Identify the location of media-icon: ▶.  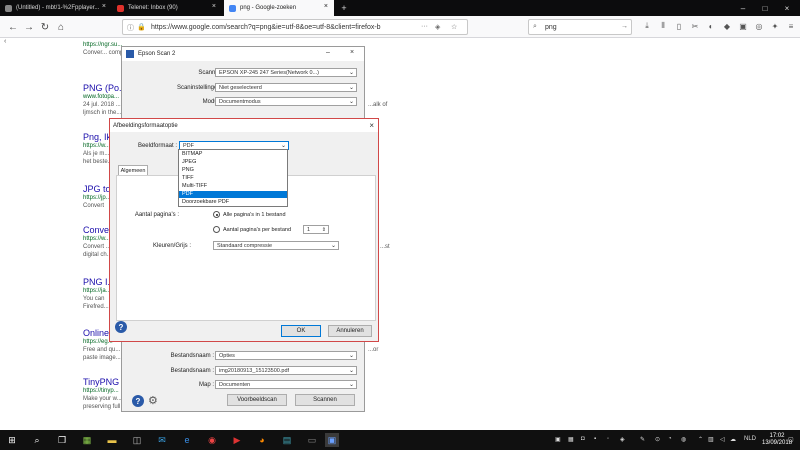
(237, 440).